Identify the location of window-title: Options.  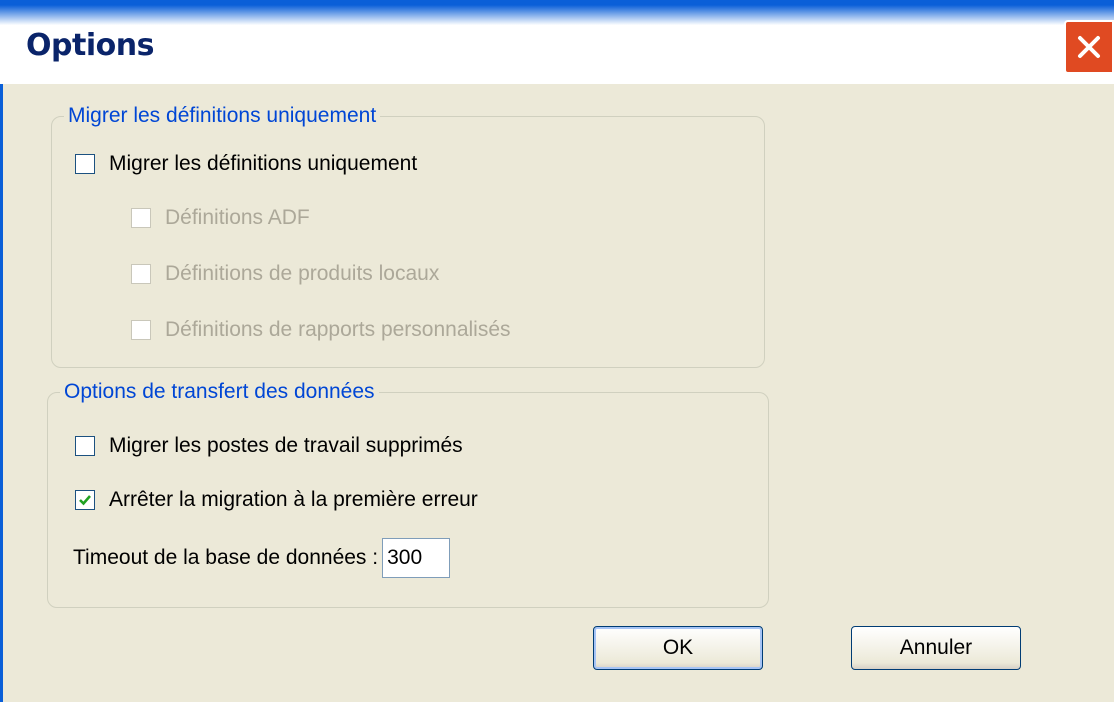
(90, 45).